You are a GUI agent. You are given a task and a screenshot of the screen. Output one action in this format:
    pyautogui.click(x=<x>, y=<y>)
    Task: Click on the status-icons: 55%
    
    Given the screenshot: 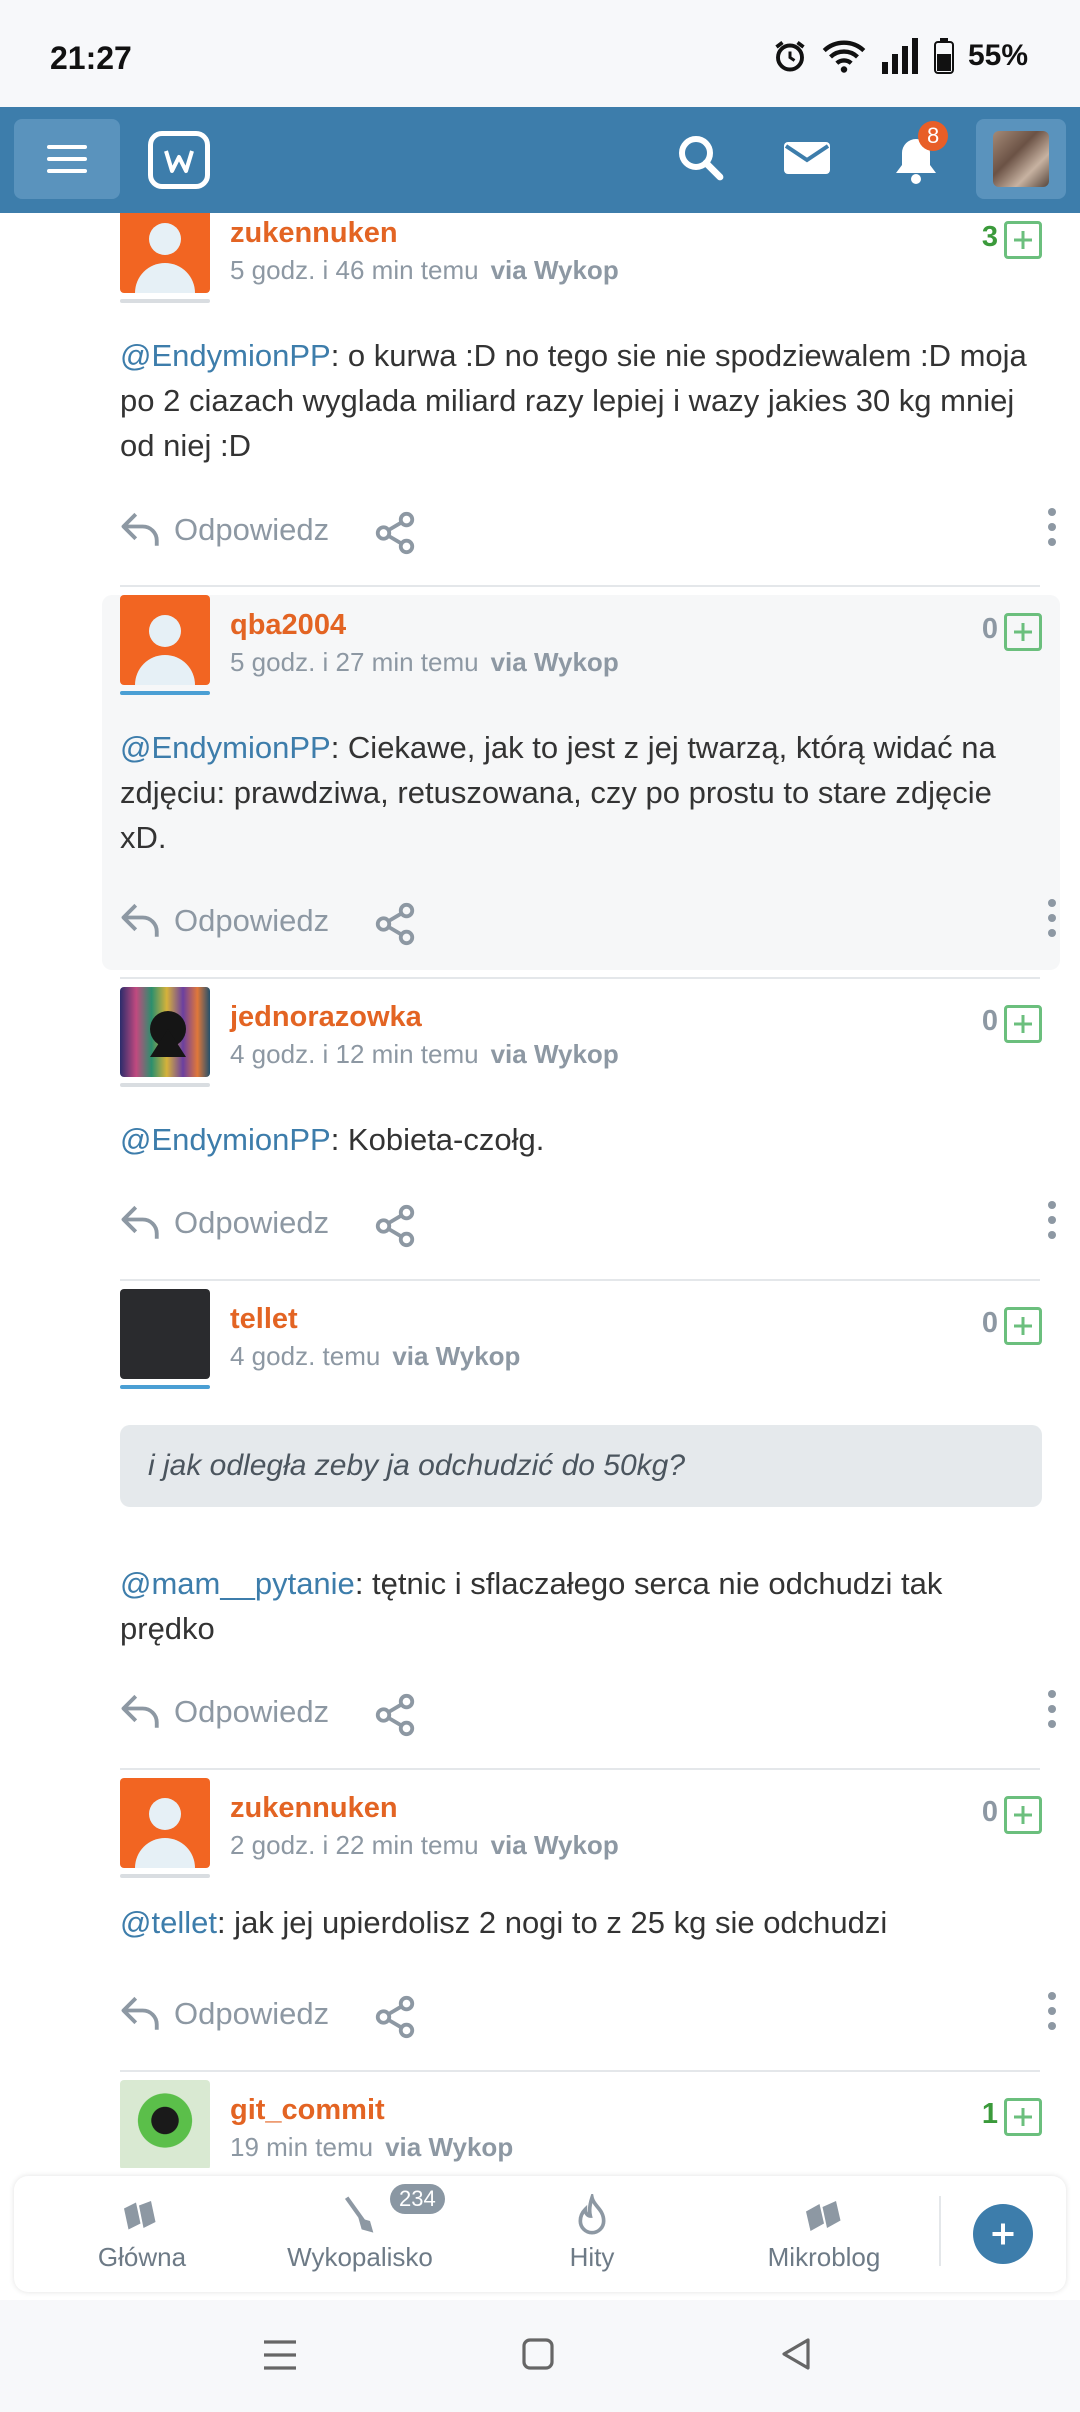 What is the action you would take?
    pyautogui.click(x=900, y=56)
    